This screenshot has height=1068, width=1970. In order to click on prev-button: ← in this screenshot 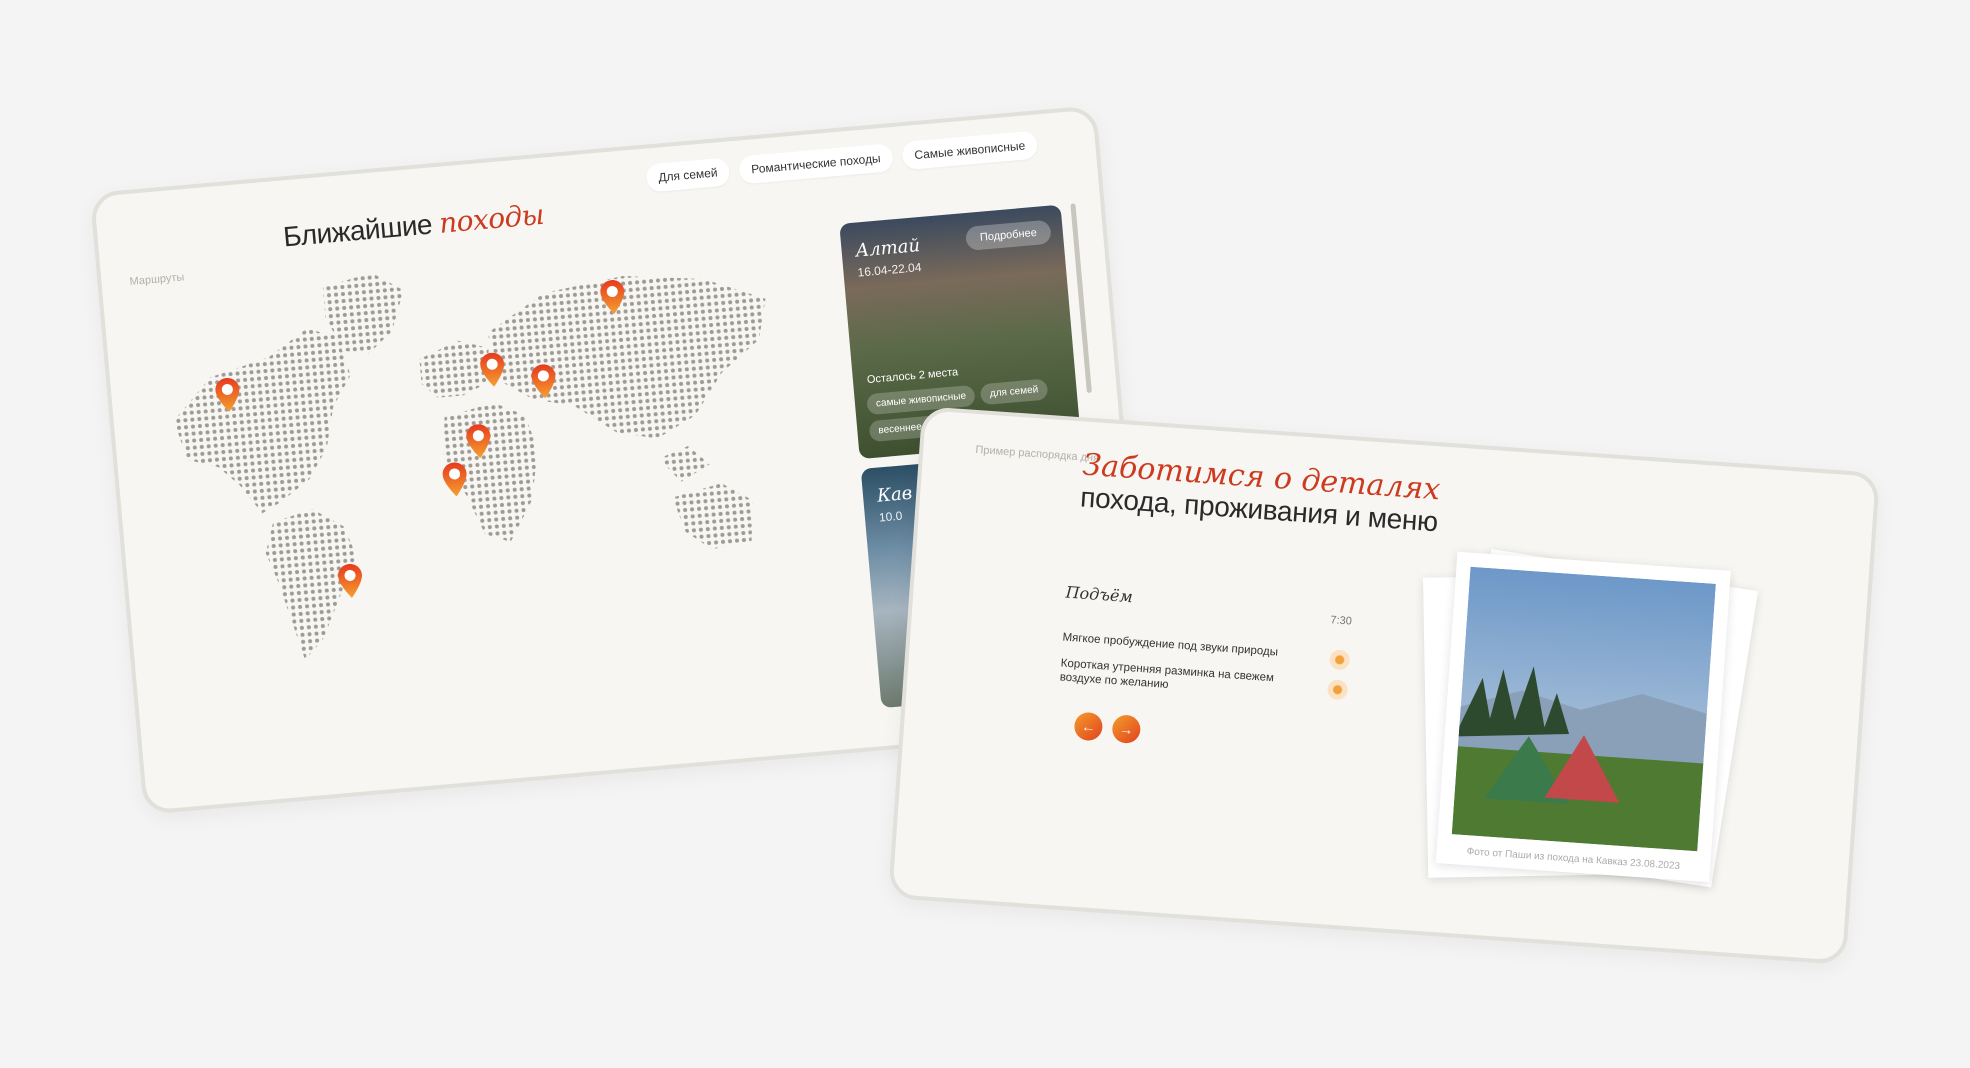, I will do `click(1088, 726)`.